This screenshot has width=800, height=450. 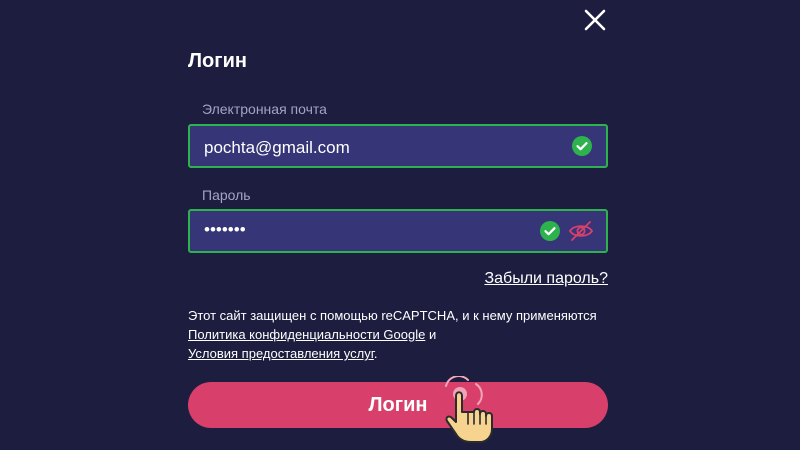 I want to click on password-value: •••••••, so click(x=225, y=230).